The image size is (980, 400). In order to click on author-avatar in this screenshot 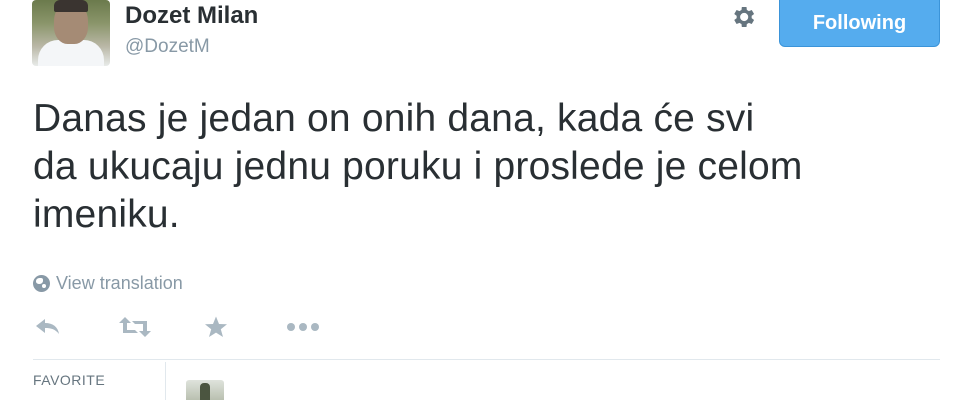, I will do `click(71, 33)`.